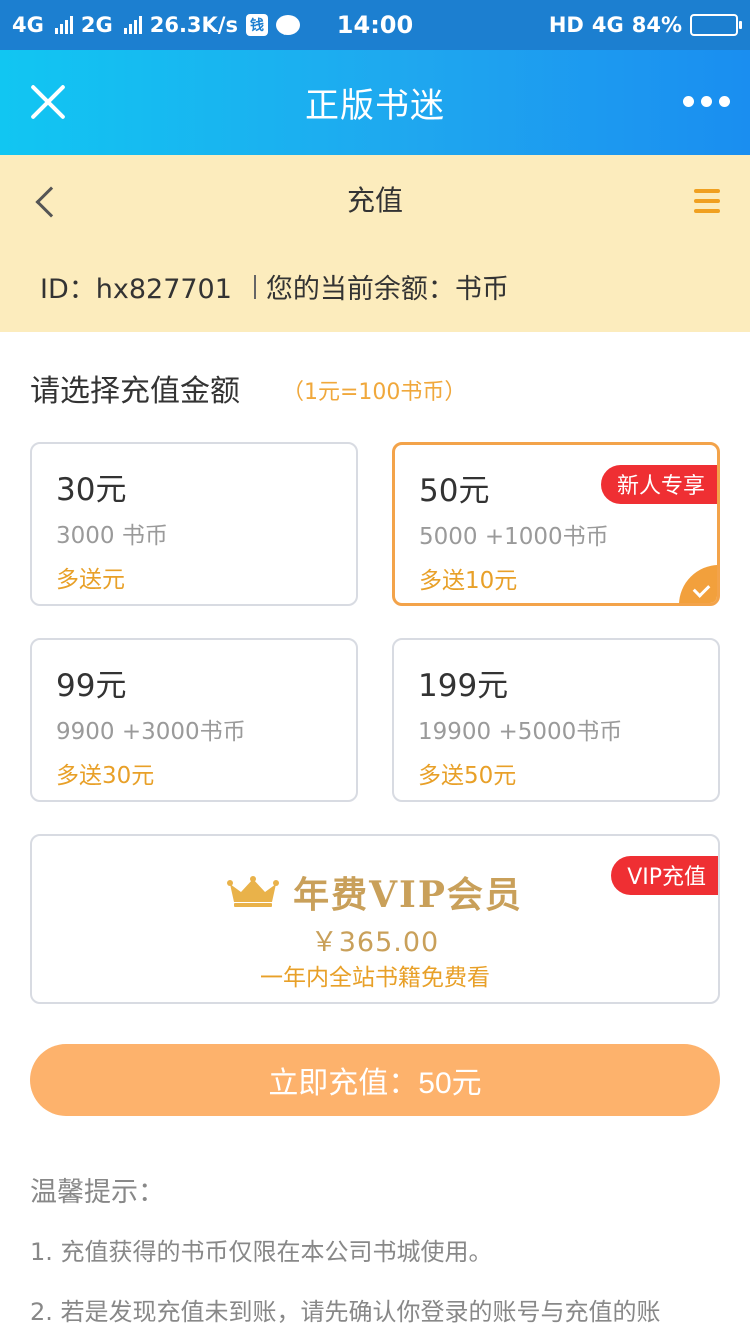  What do you see at coordinates (254, 286) in the screenshot?
I see `divider` at bounding box center [254, 286].